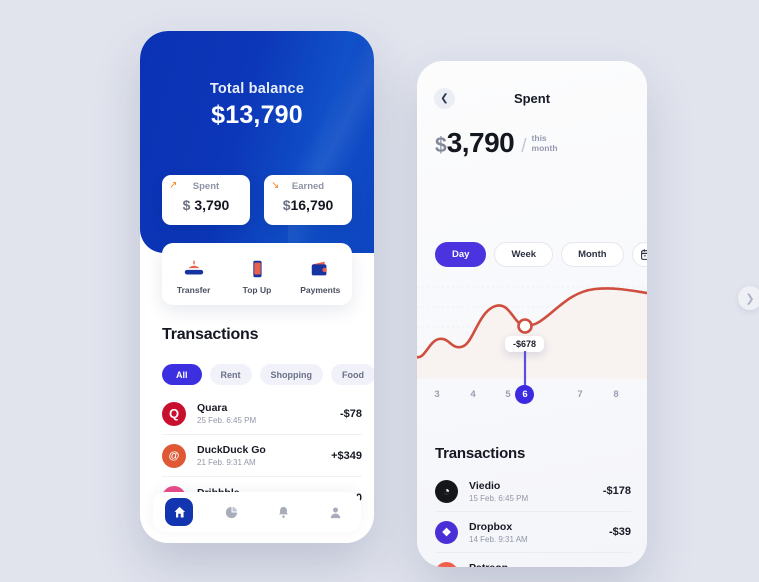 The image size is (759, 582). What do you see at coordinates (212, 408) in the screenshot?
I see `transaction-name: Quara` at bounding box center [212, 408].